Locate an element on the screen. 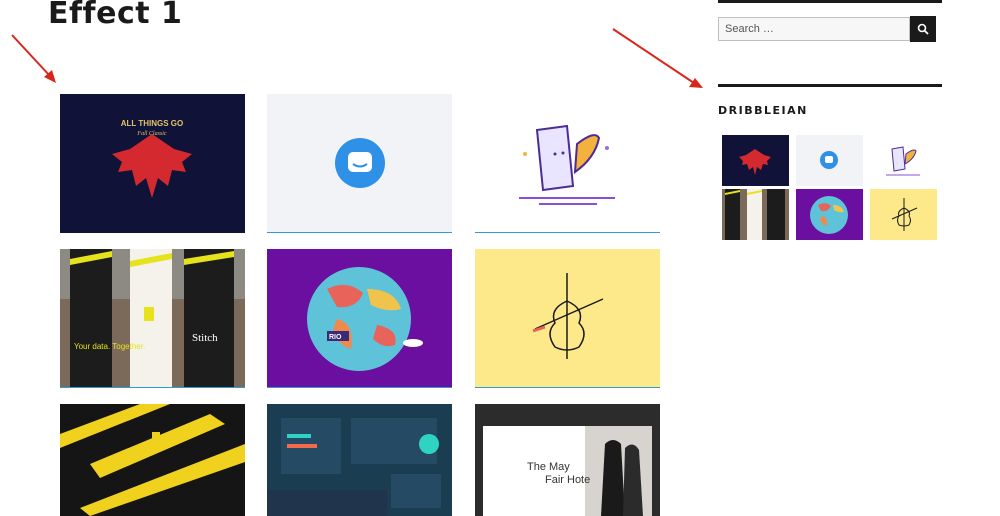 The image size is (1000, 516). gallery-item-stitch-banners: Your data. Together. Stitch is located at coordinates (152, 318).